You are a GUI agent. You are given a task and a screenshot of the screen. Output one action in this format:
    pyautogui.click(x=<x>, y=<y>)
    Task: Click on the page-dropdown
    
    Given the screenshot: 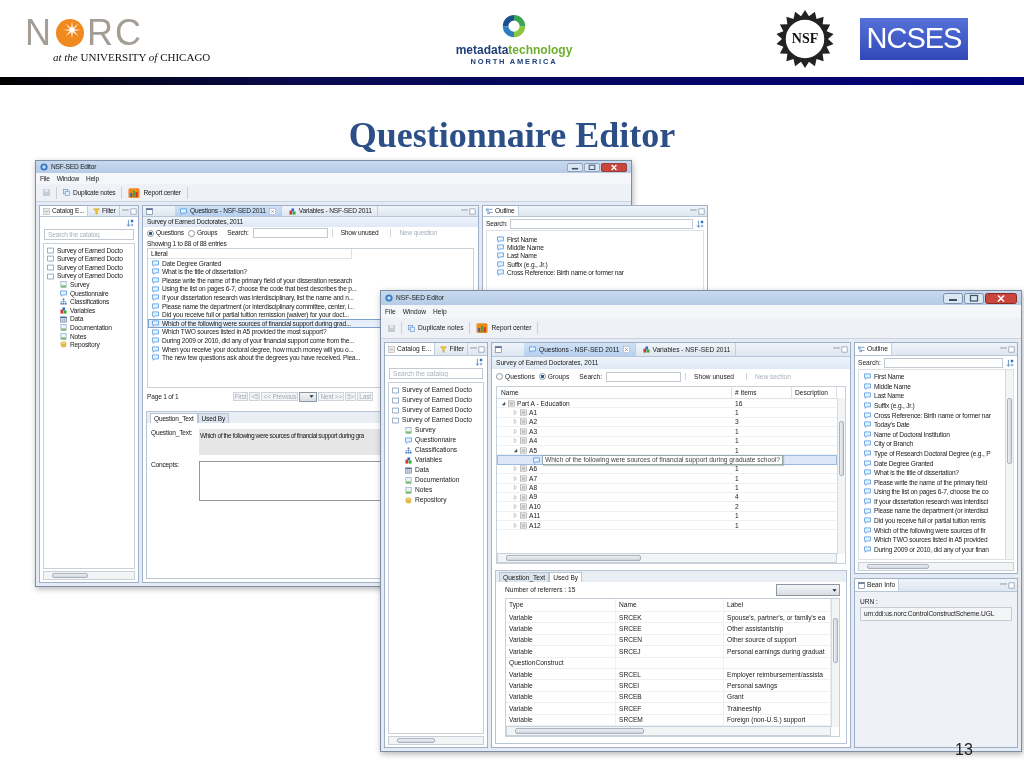 What is the action you would take?
    pyautogui.click(x=308, y=396)
    